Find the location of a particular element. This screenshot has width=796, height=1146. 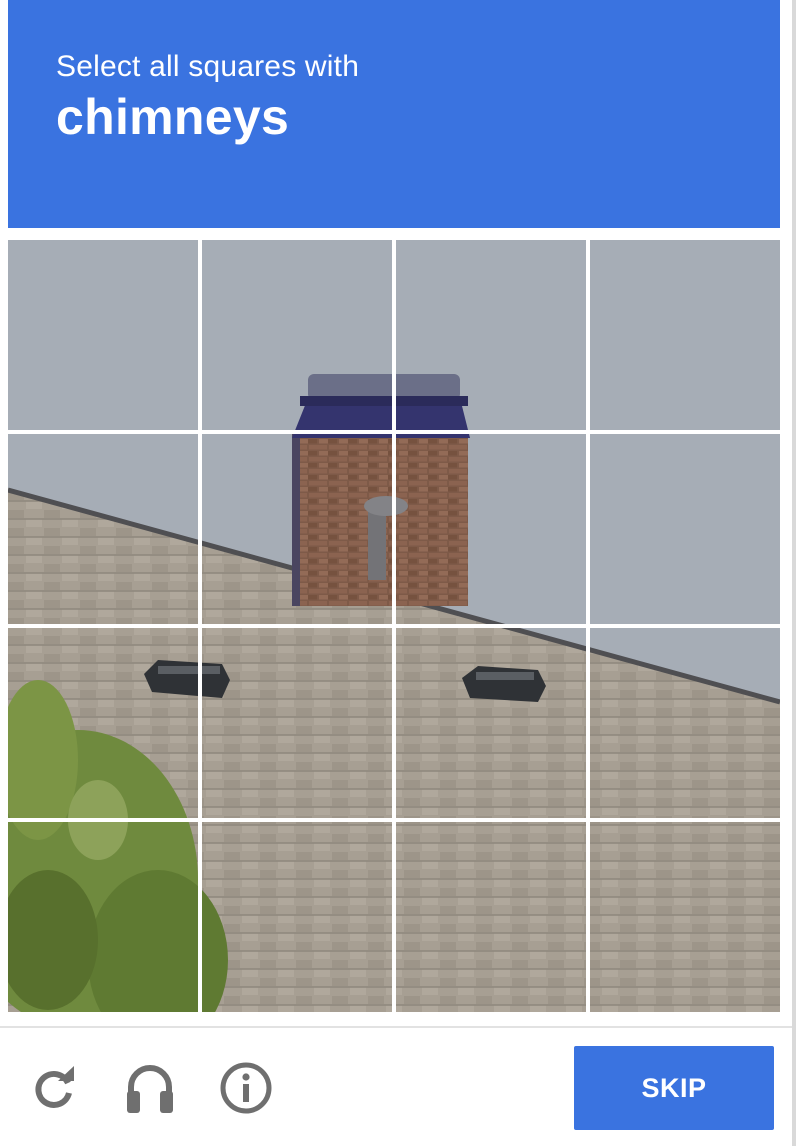

info-icon is located at coordinates (246, 1088).